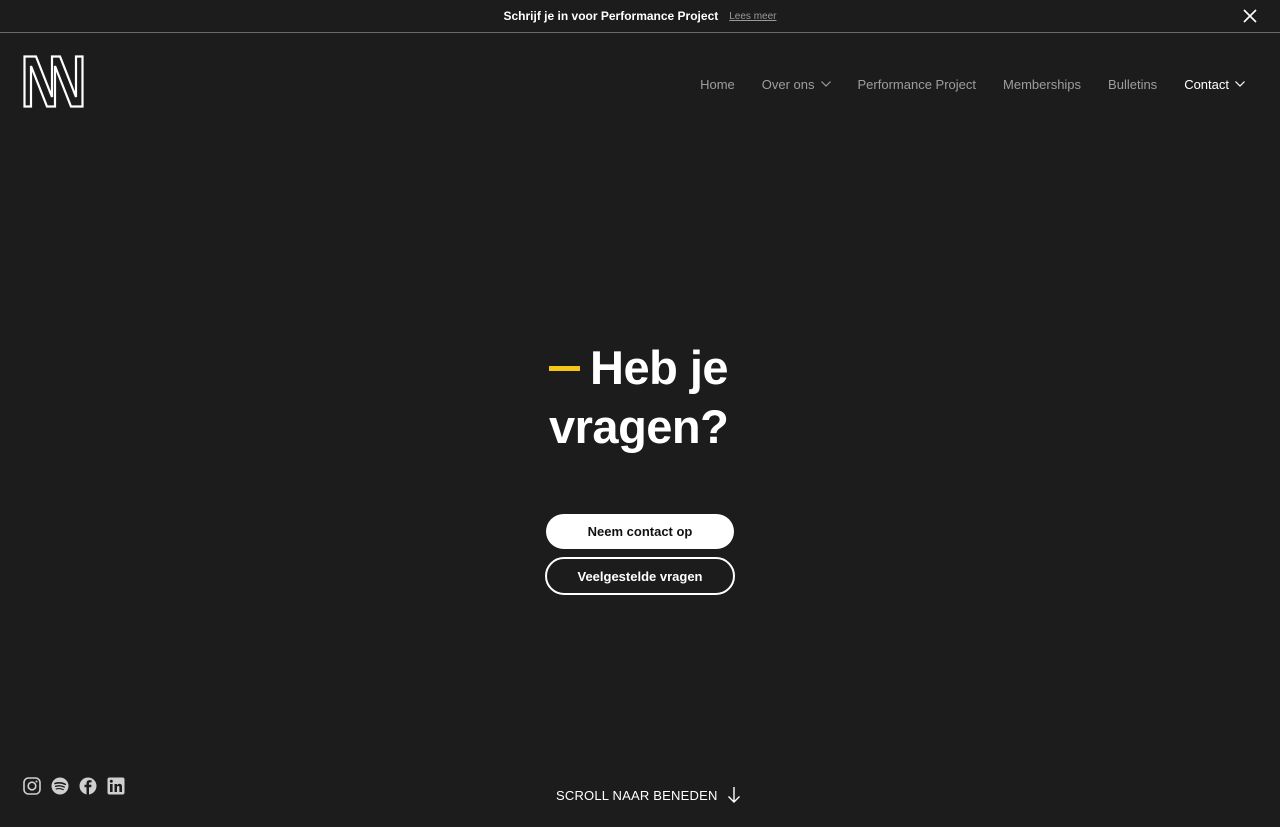 The width and height of the screenshot is (1280, 827). I want to click on nav-item-bulletins: Bulletins, so click(1132, 84).